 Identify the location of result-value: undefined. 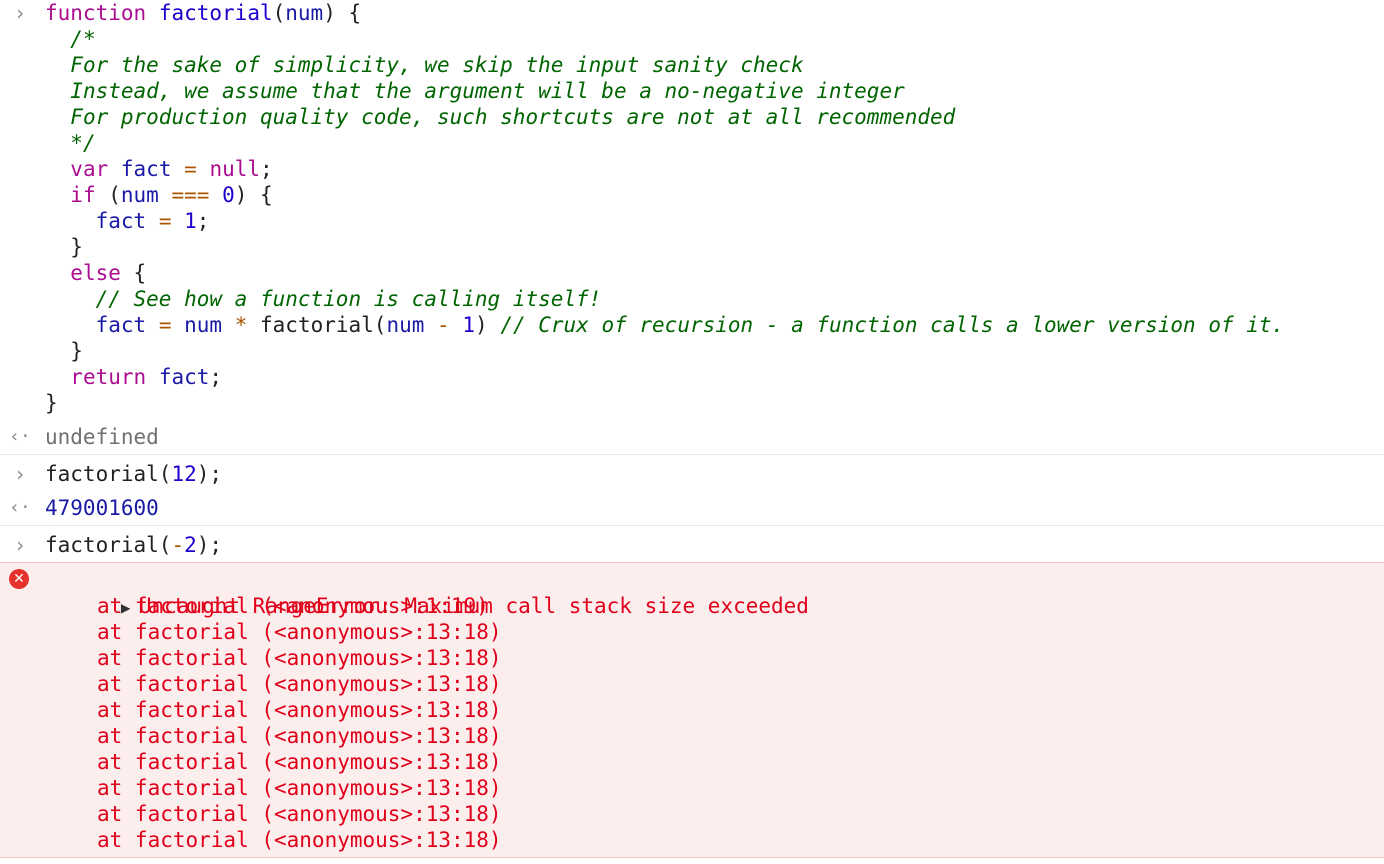
(692, 437).